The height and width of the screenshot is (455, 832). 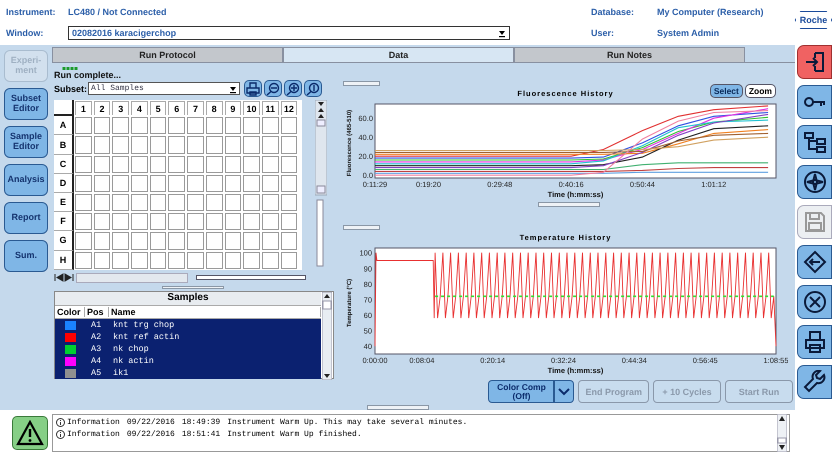 I want to click on sample-row: A5 ik1, so click(x=188, y=373).